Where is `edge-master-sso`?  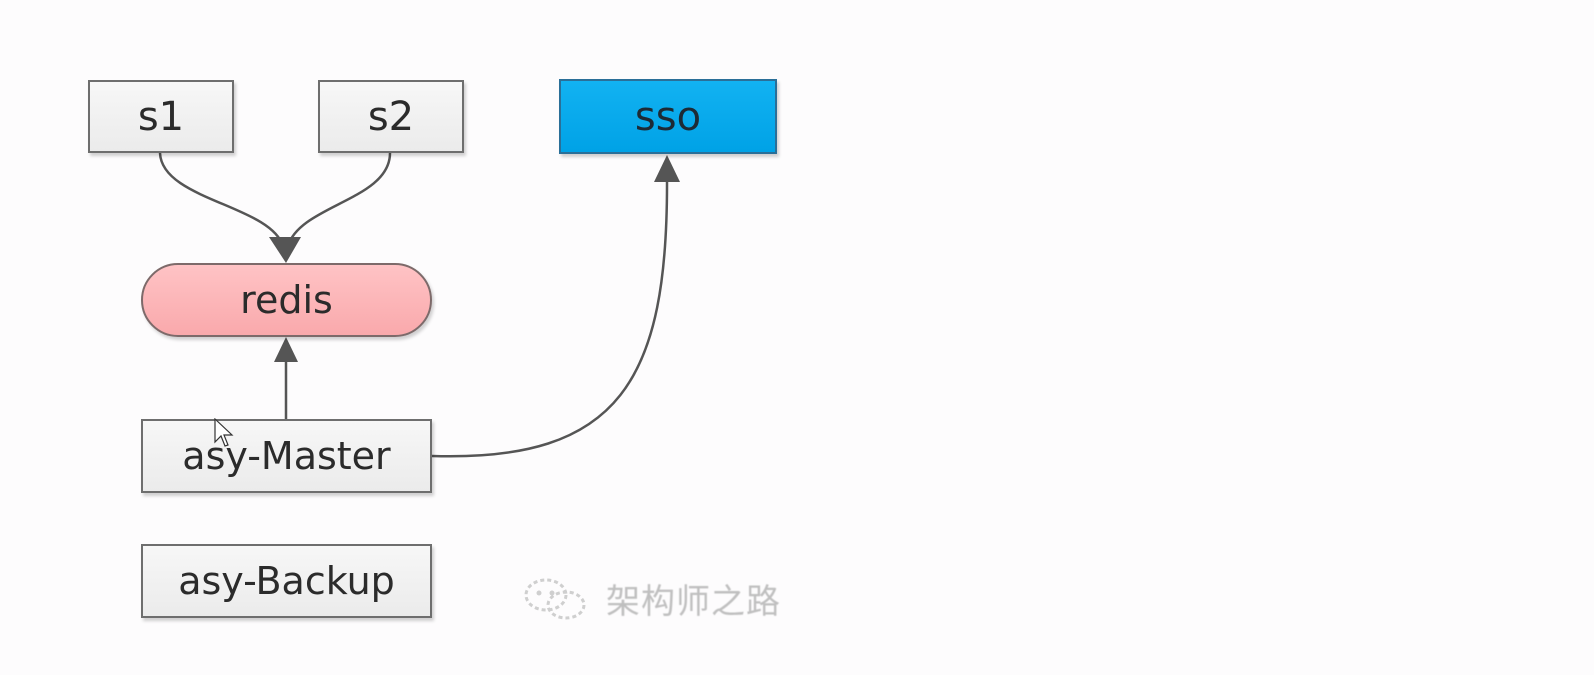
edge-master-sso is located at coordinates (550, 317).